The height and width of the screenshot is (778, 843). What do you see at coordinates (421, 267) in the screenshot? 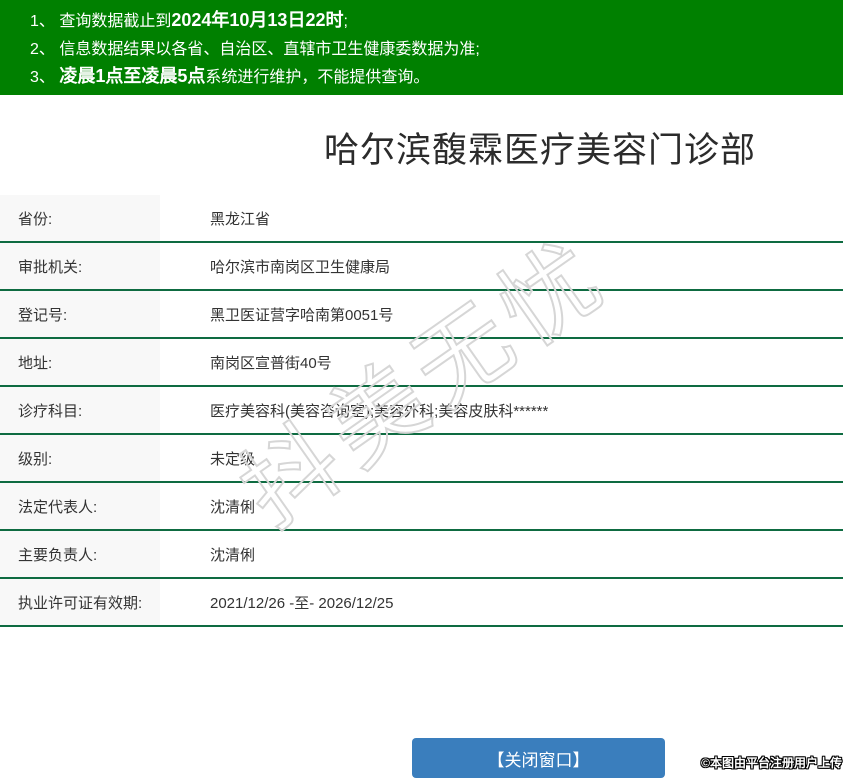
I see `table-row-approval-authority: 审批机关: 哈尔滨市南岗区卫生健康局` at bounding box center [421, 267].